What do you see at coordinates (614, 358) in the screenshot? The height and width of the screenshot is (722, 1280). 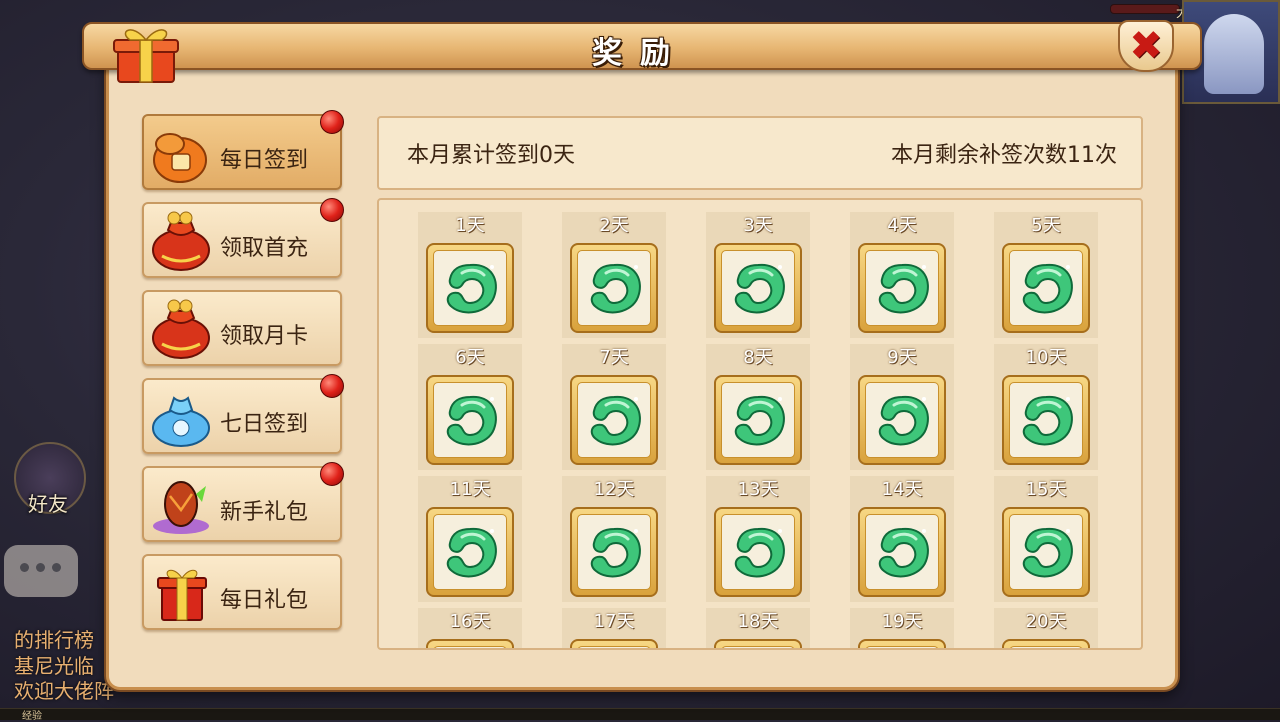 I see `day-label: 7天` at bounding box center [614, 358].